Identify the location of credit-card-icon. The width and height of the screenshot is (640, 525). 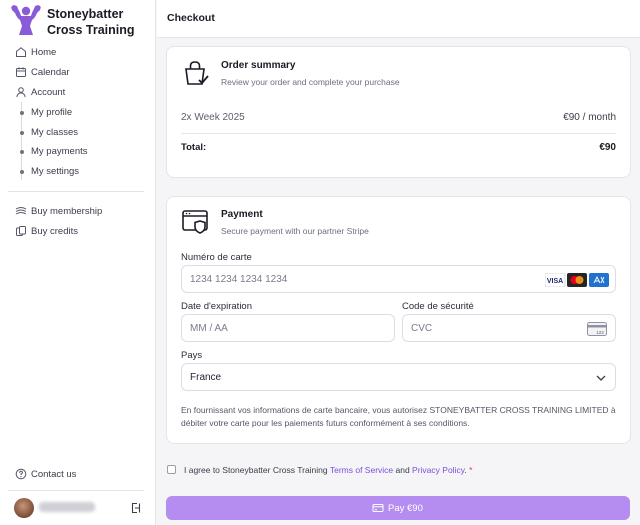
(378, 508).